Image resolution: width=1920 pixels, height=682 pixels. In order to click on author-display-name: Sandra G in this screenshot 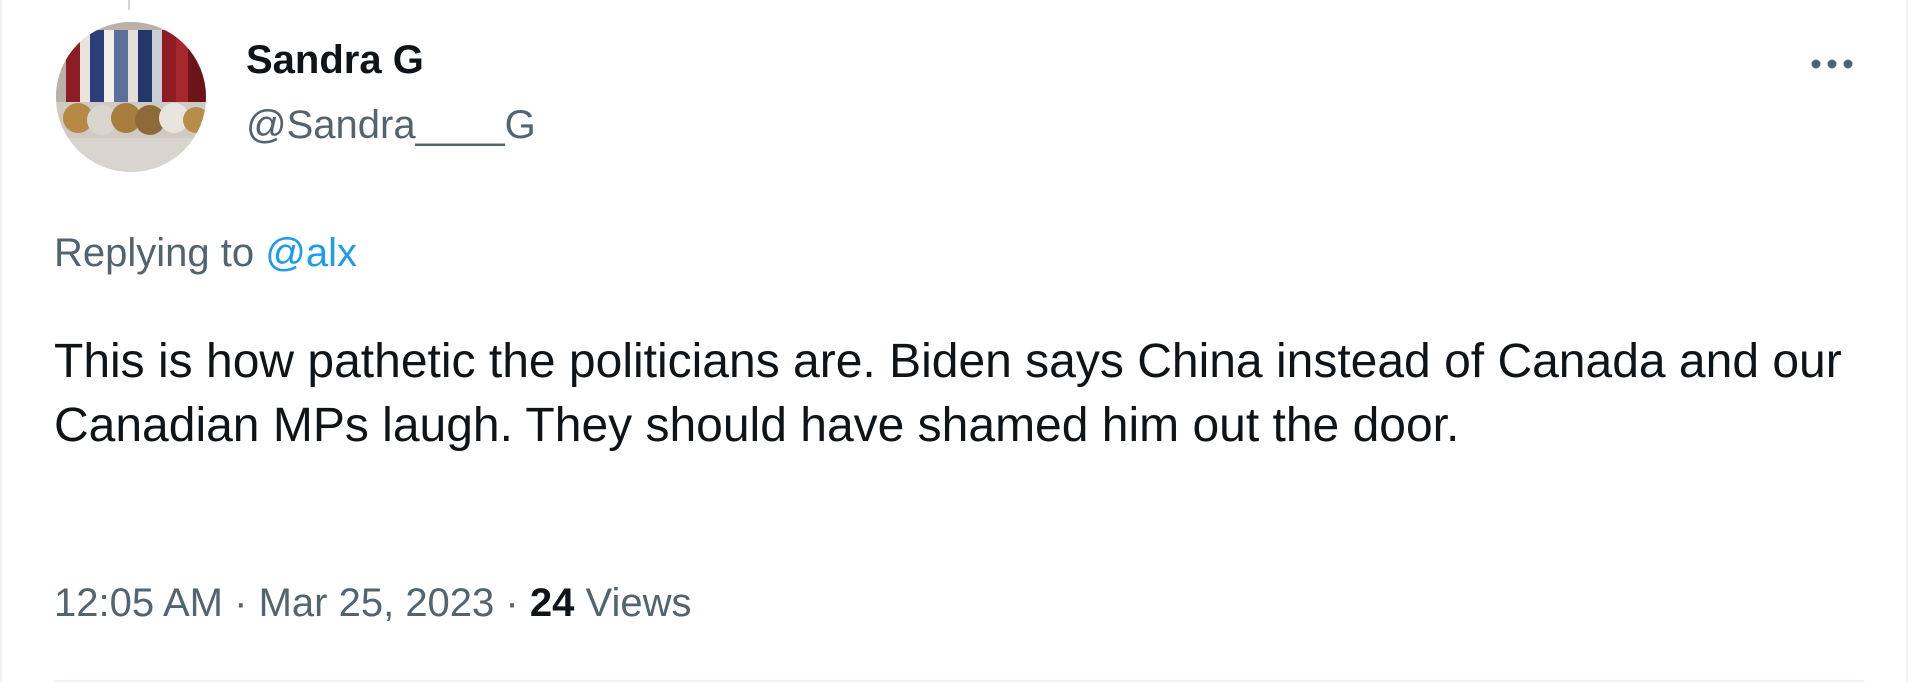, I will do `click(391, 60)`.